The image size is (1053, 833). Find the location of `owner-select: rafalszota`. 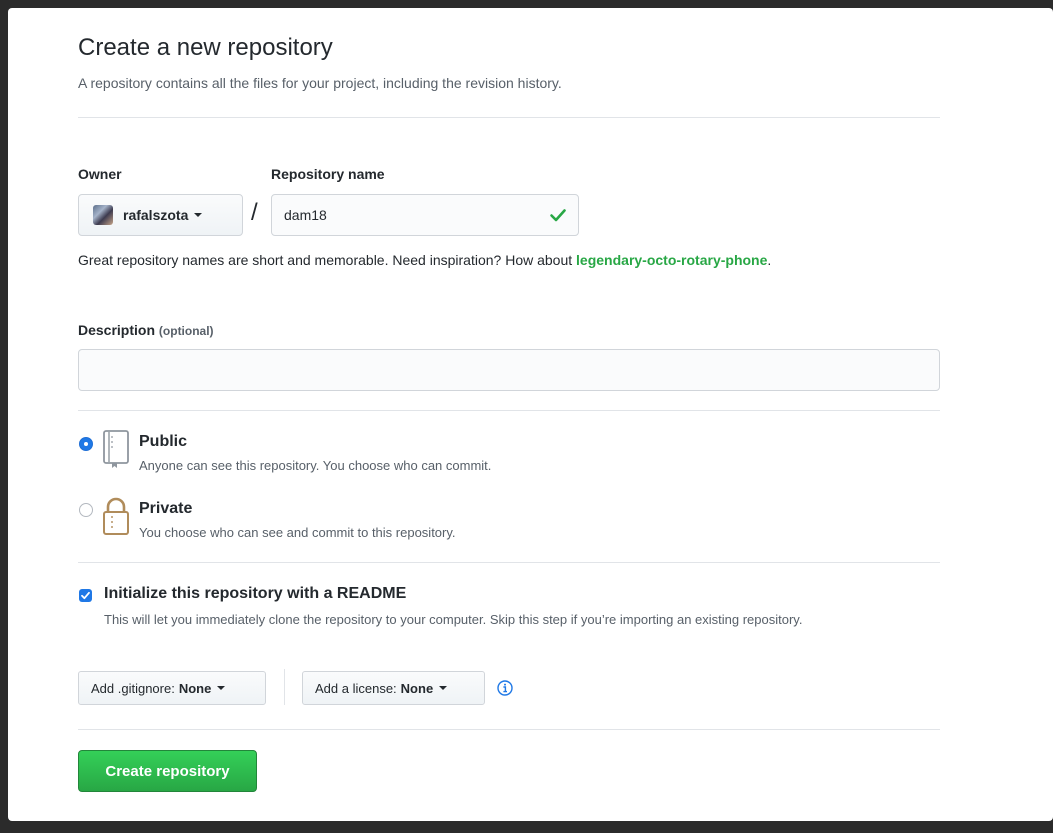

owner-select: rafalszota is located at coordinates (160, 215).